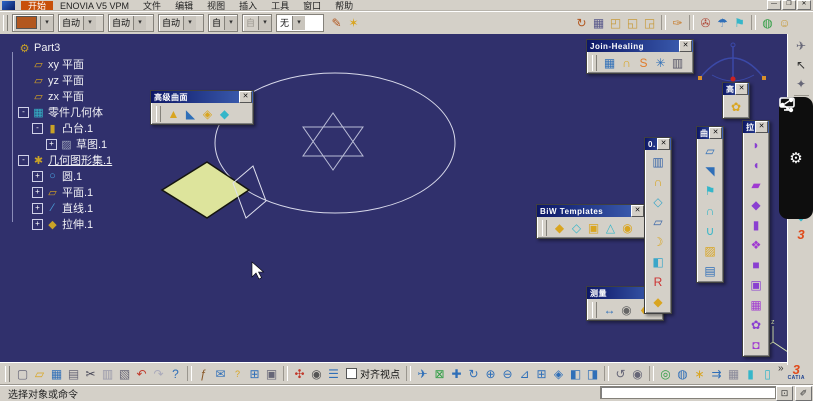 The height and width of the screenshot is (401, 813). I want to click on design-table-icon: ⊞, so click(254, 373).